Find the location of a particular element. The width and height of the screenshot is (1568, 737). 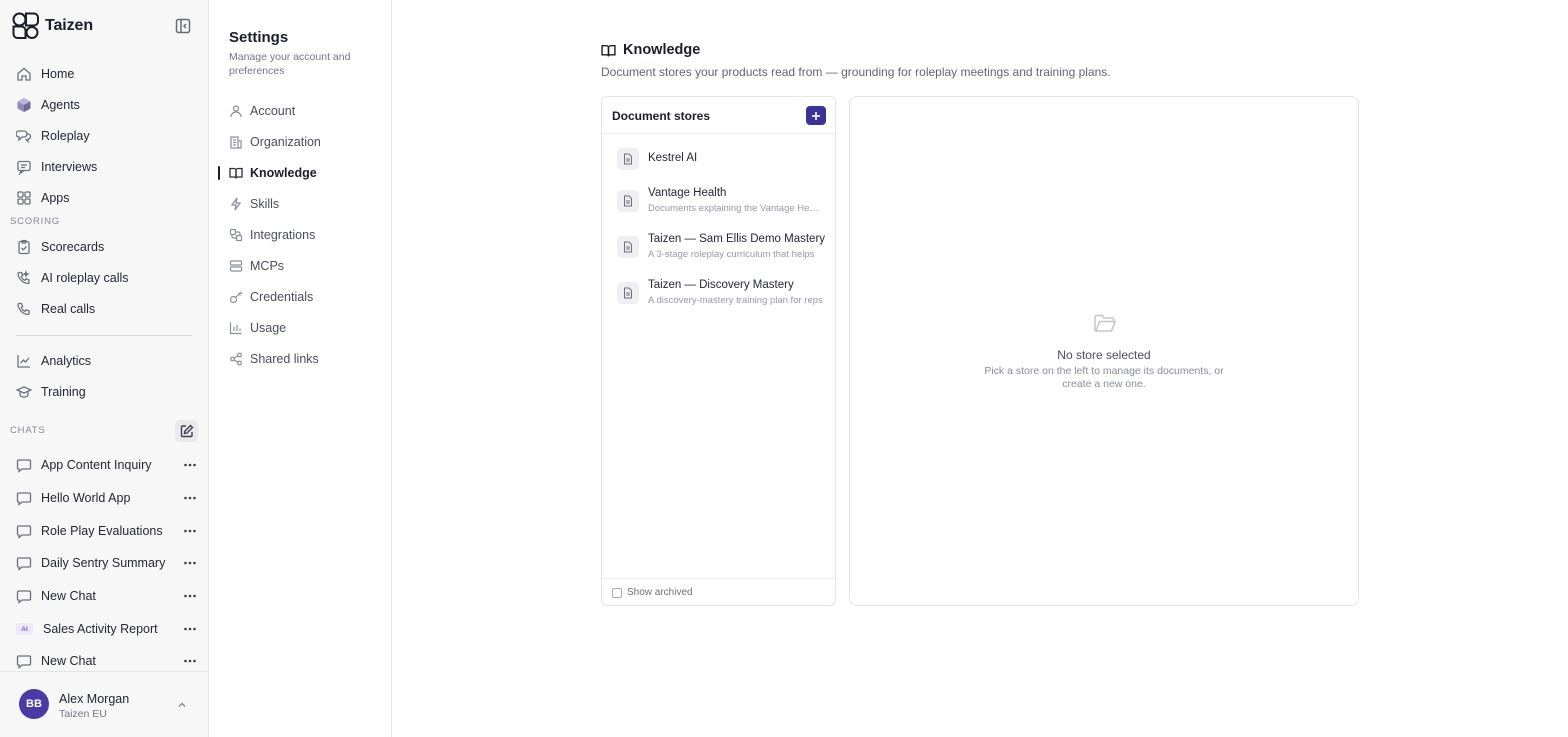

nav-label: AI roleplay calls is located at coordinates (85, 278).